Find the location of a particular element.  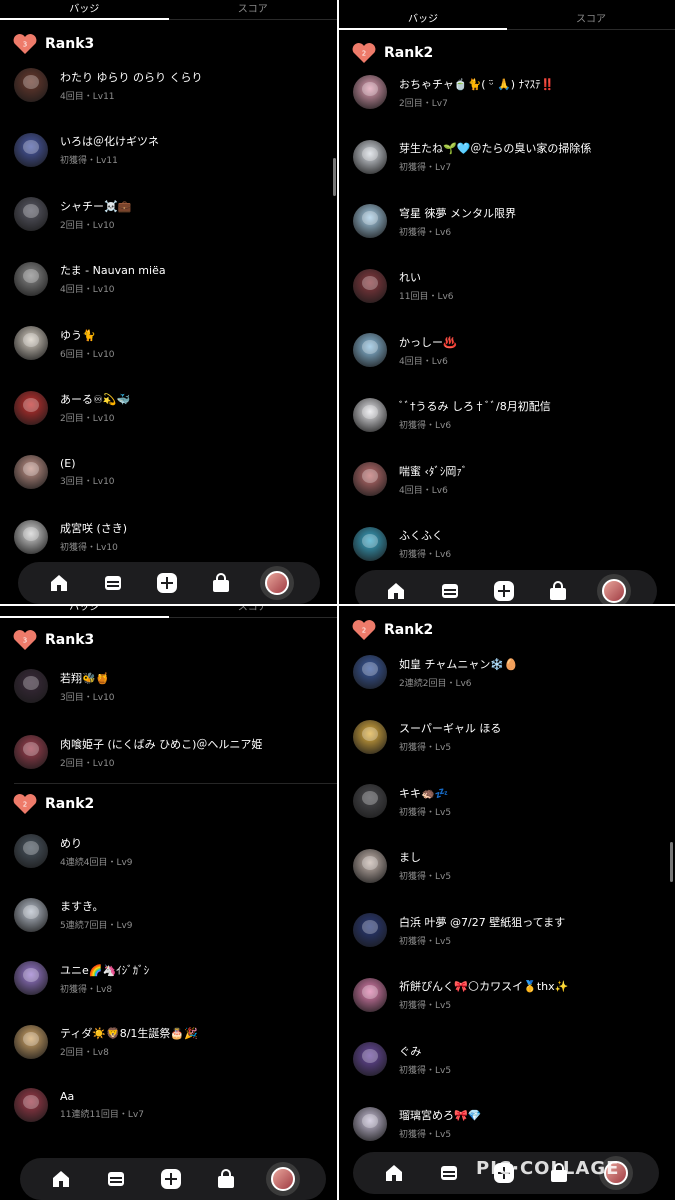

list-item: ますき。 5連続7回目・Lv9 is located at coordinates (171, 915).